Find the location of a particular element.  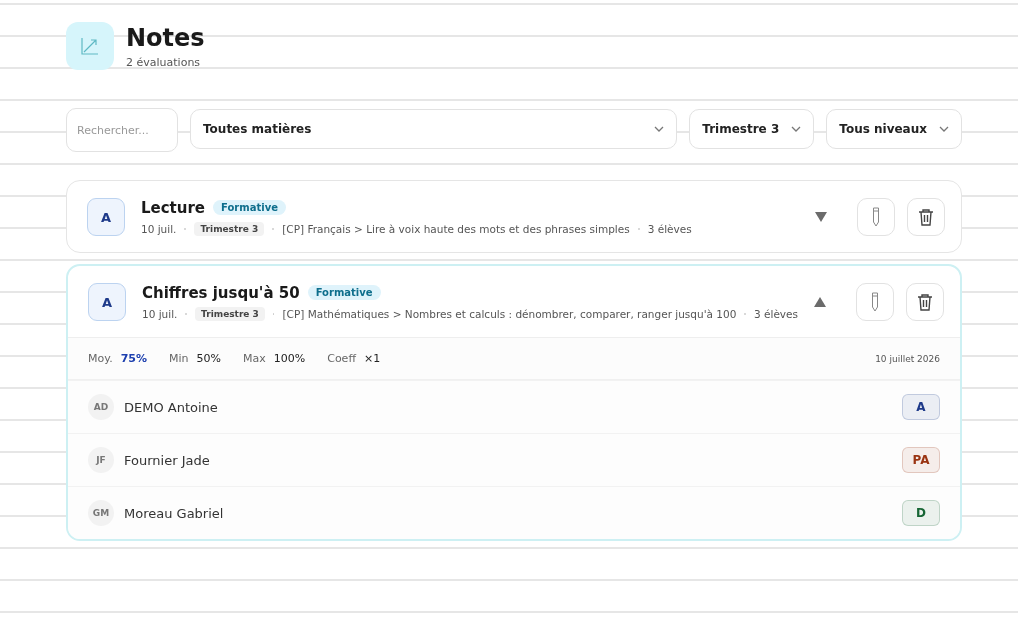

student-avatar: AD is located at coordinates (101, 407).